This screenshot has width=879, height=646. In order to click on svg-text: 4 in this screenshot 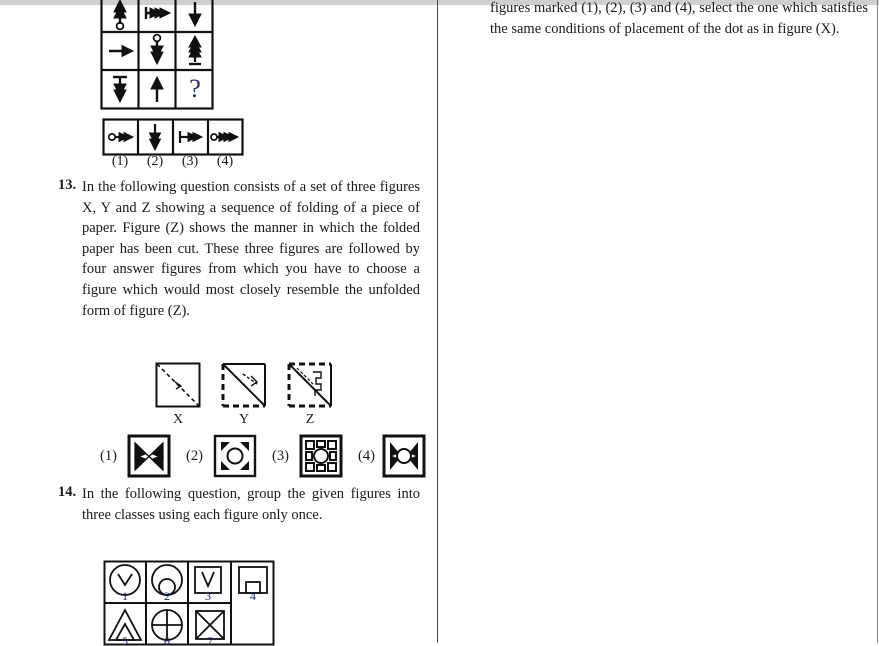, I will do `click(253, 596)`.